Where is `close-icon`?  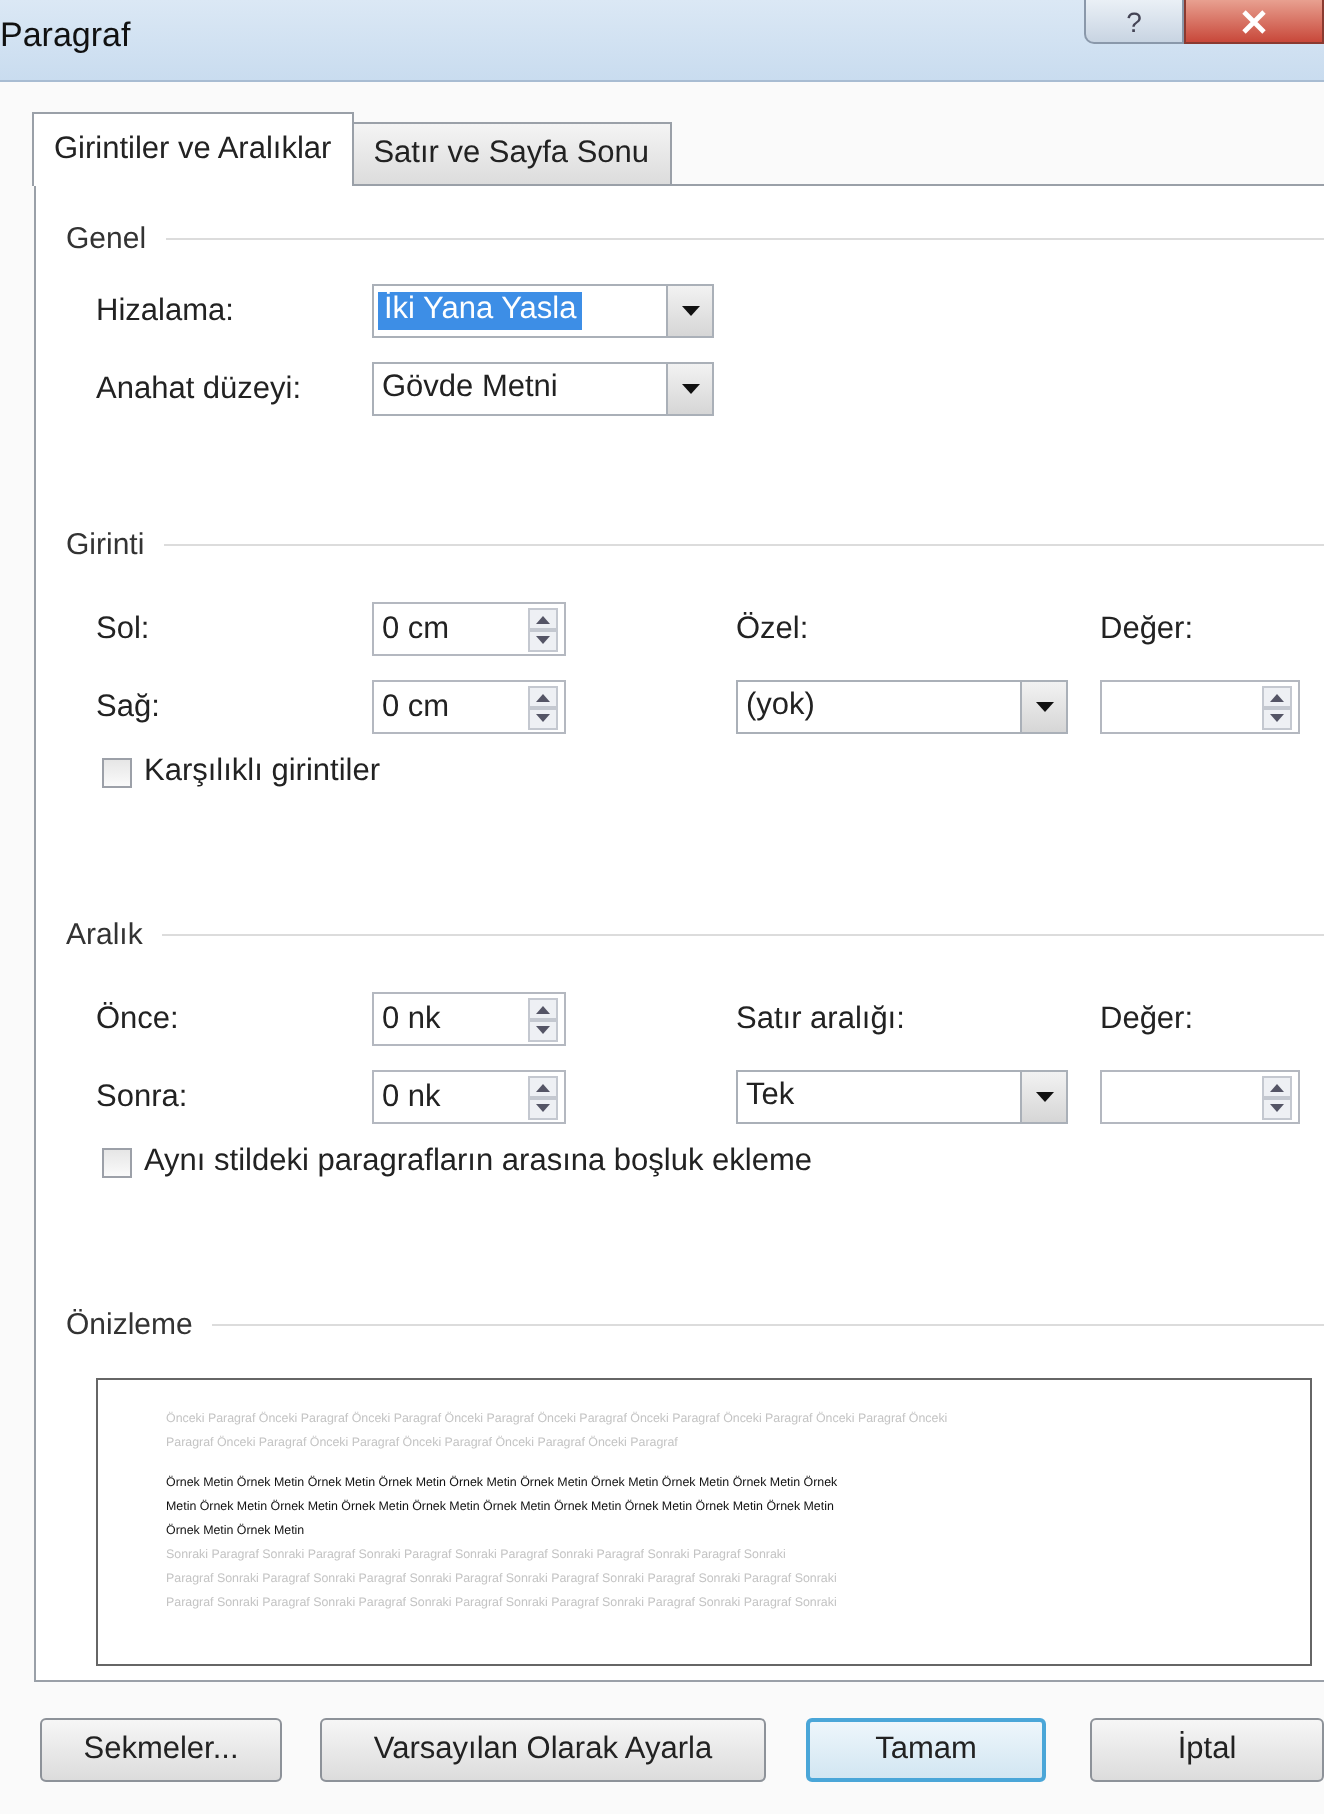 close-icon is located at coordinates (1254, 21).